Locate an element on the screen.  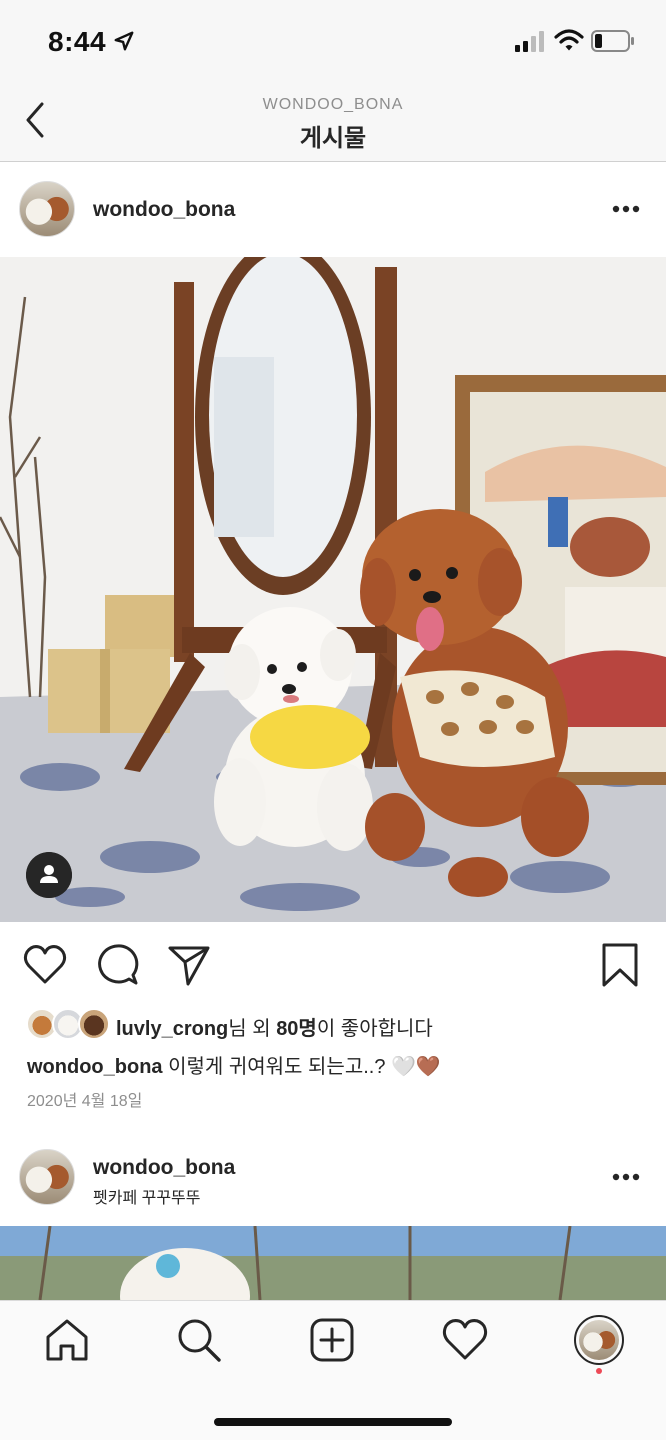
post-date: 2020년 4월 18일 is located at coordinates (85, 1101).